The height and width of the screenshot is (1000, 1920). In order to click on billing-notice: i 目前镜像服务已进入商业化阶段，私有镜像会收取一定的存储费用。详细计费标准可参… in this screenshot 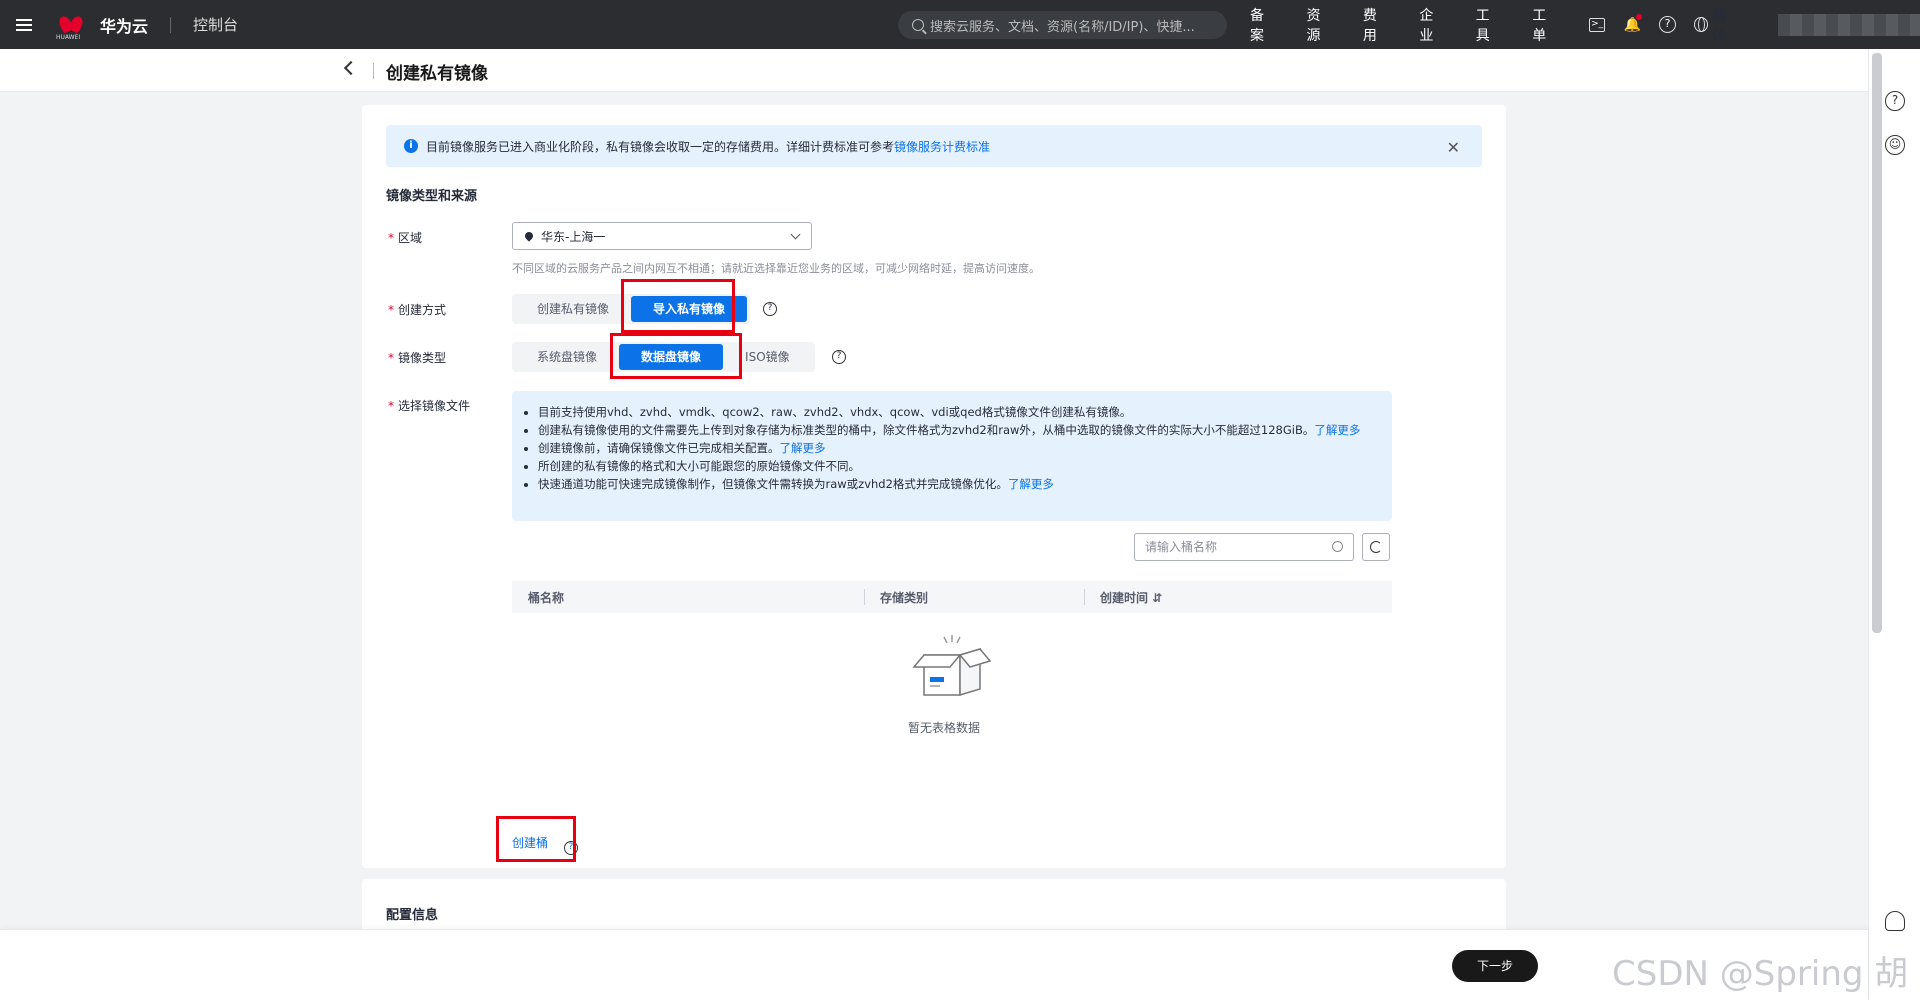, I will do `click(934, 146)`.